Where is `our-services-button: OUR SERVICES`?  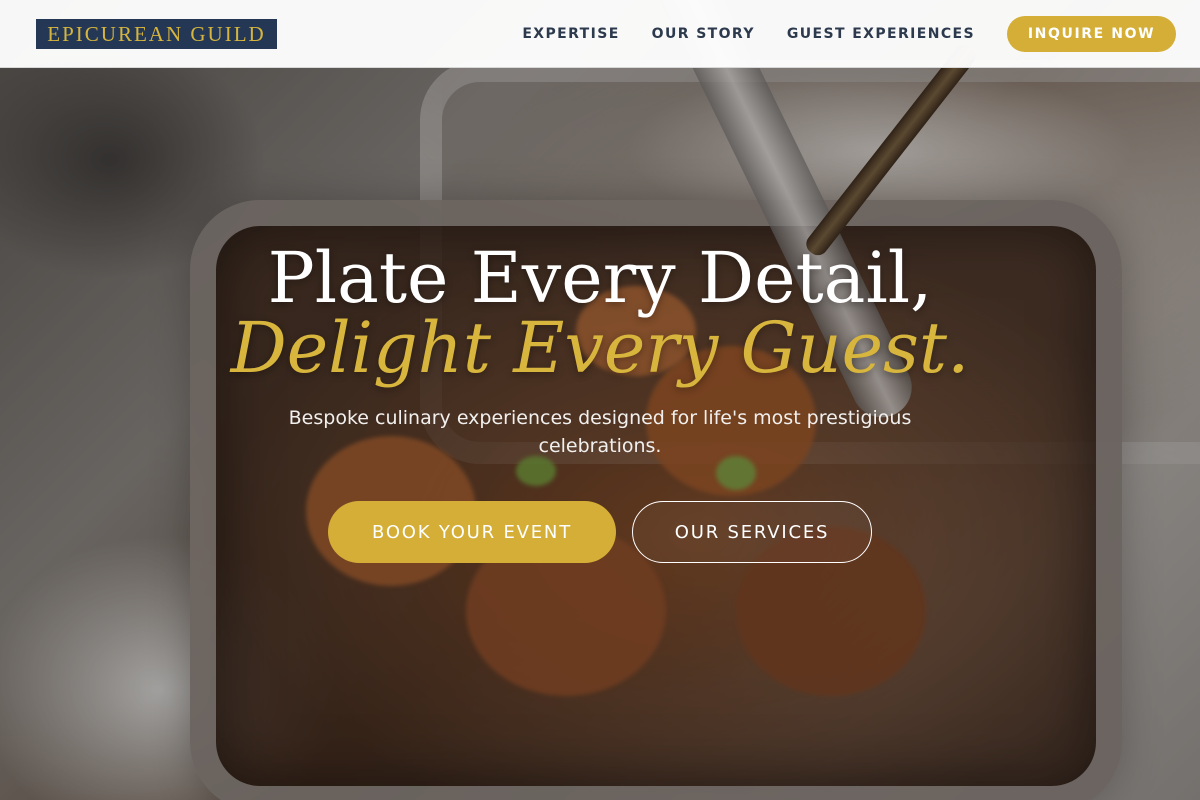 our-services-button: OUR SERVICES is located at coordinates (752, 532).